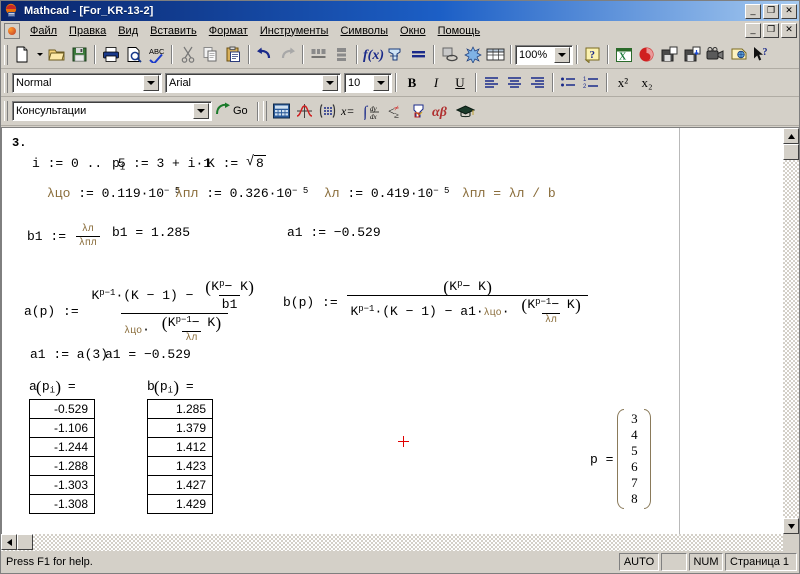 Image resolution: width=800 pixels, height=574 pixels. What do you see at coordinates (151, 82) in the screenshot?
I see `style-dropdown-arrow` at bounding box center [151, 82].